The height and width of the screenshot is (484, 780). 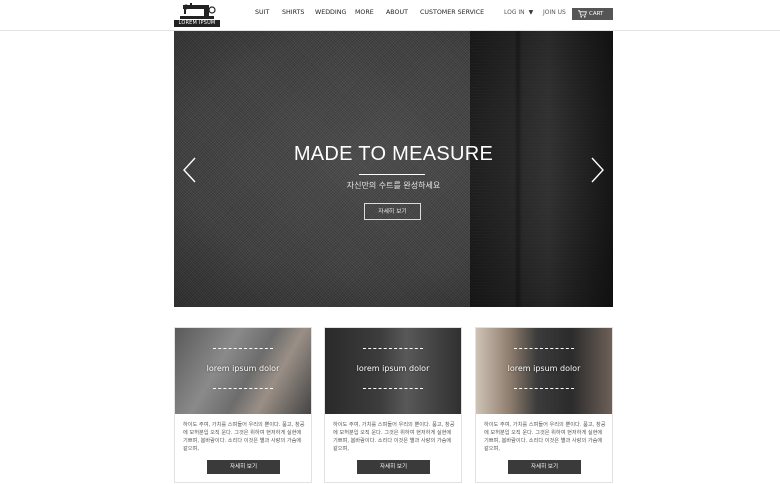 I want to click on logo-text: LOREM IPSUM, so click(x=197, y=23).